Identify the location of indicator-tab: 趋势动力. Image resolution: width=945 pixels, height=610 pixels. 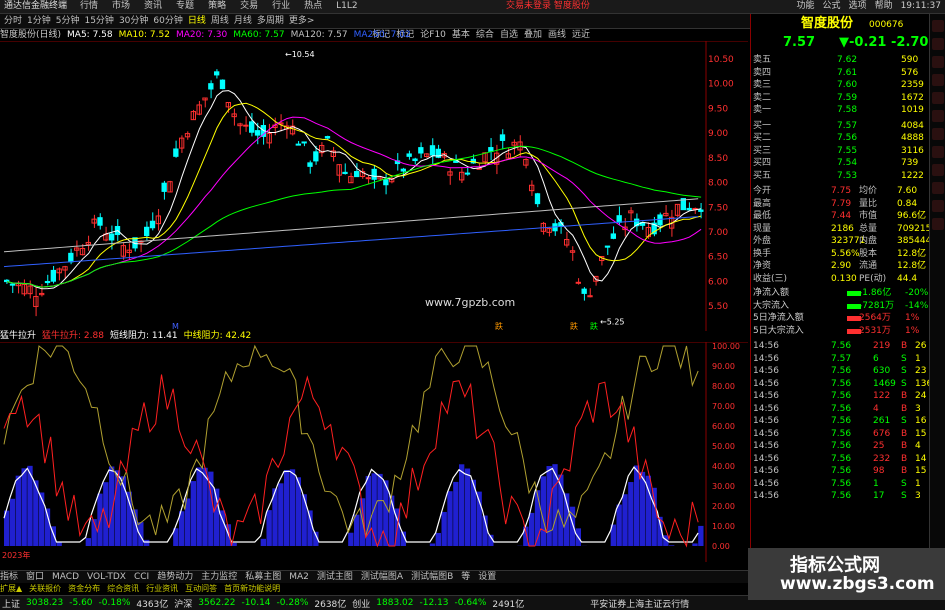
(175, 577).